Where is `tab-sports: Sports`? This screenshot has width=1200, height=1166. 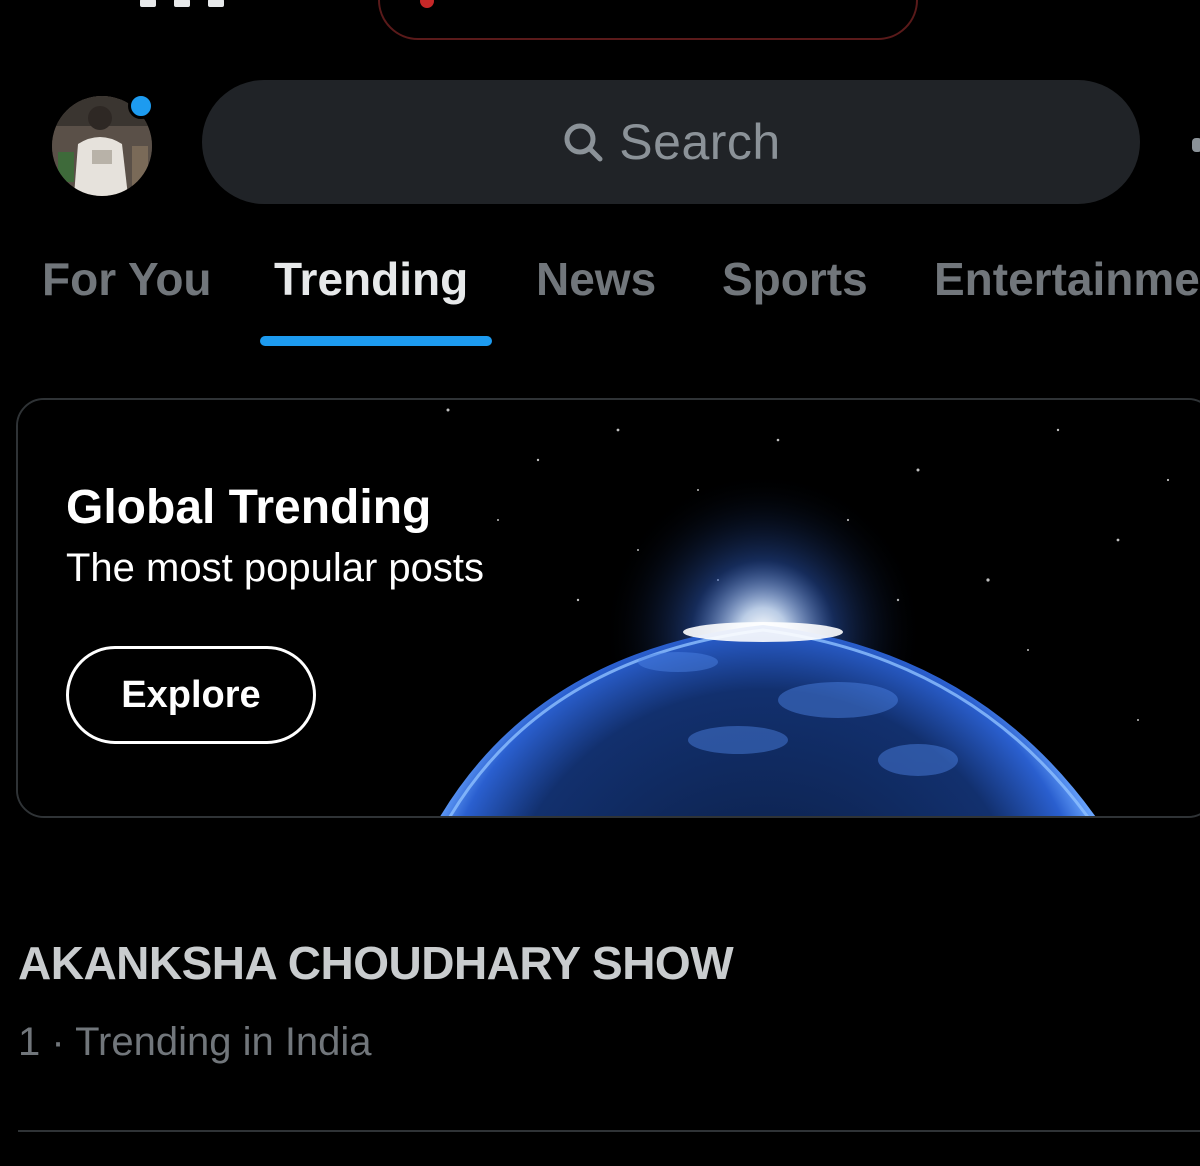 tab-sports: Sports is located at coordinates (795, 279).